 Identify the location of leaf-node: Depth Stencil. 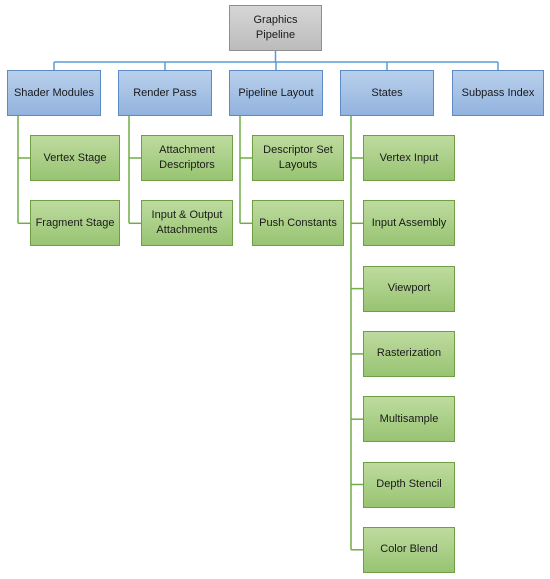
(409, 484).